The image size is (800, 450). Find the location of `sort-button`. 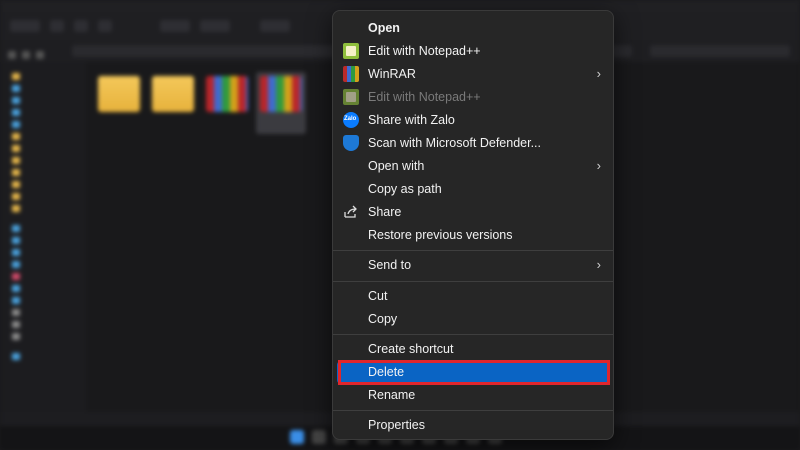

sort-button is located at coordinates (175, 26).